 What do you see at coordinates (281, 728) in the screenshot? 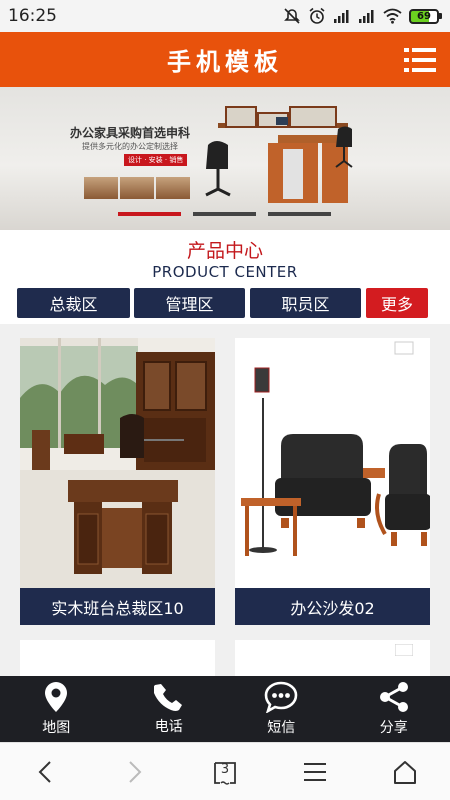
I see `action-sms-label: 短信` at bounding box center [281, 728].